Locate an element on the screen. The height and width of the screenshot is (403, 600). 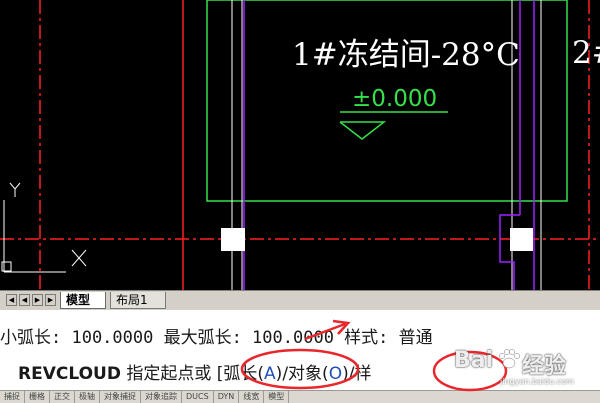
option-object-close: ) is located at coordinates (345, 374).